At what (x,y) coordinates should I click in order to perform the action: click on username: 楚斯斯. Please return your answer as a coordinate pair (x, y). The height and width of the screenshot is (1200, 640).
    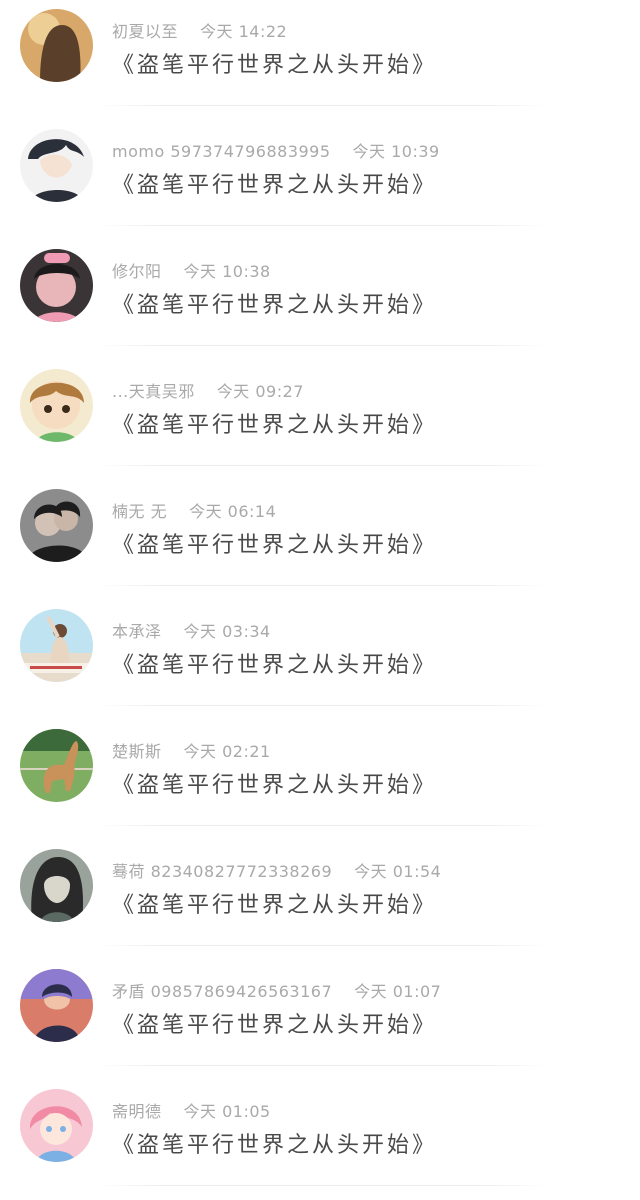
    Looking at the image, I should click on (137, 751).